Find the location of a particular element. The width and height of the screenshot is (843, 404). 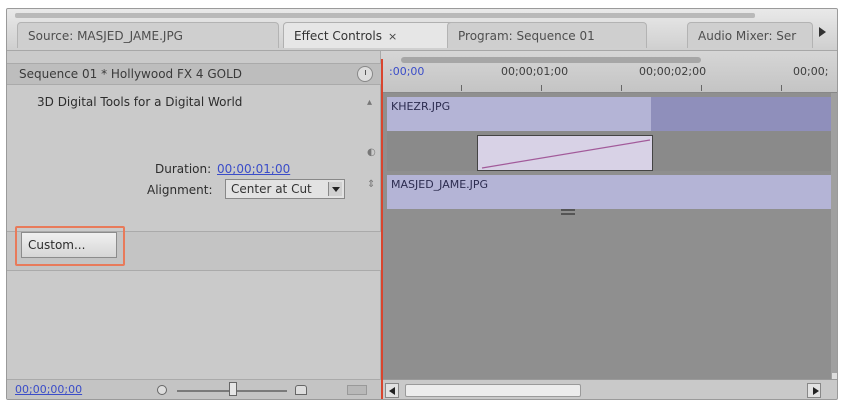

work-area-bar is located at coordinates (551, 60).